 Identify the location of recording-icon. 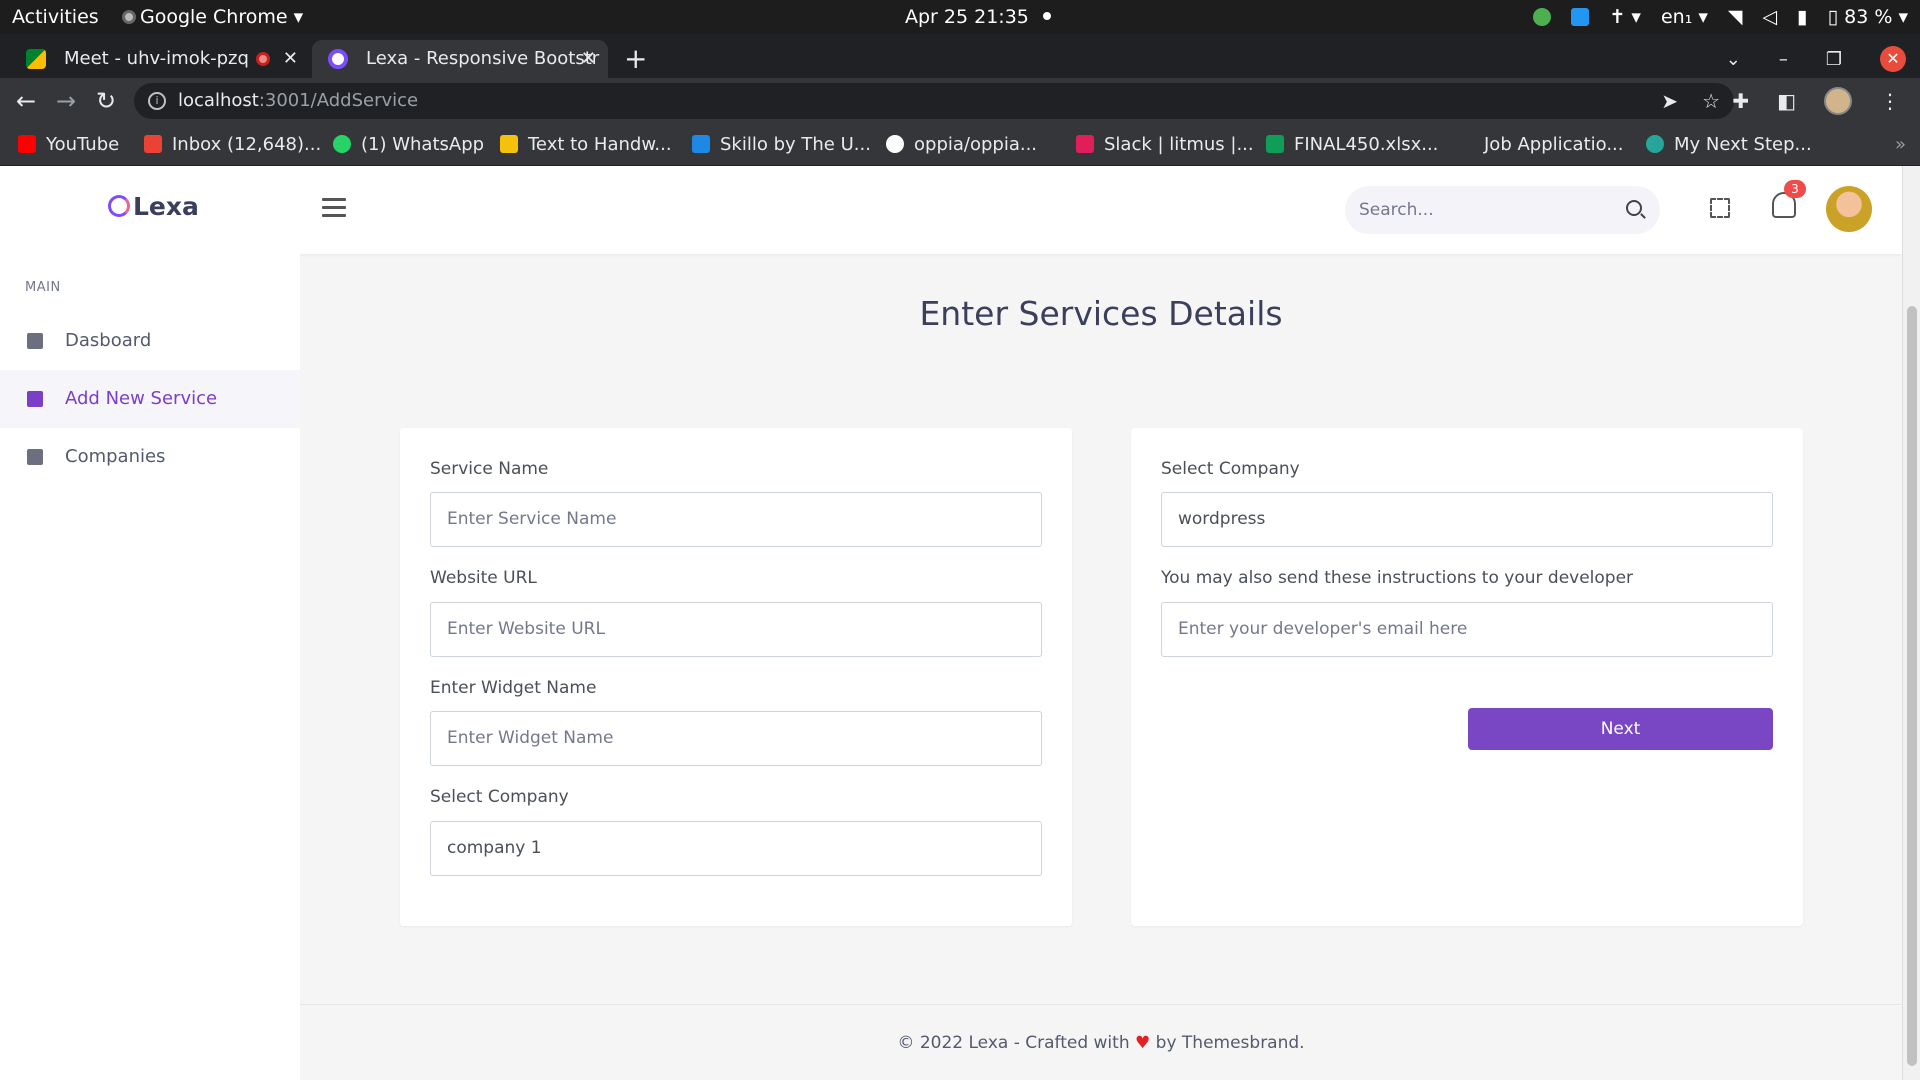
(263, 59).